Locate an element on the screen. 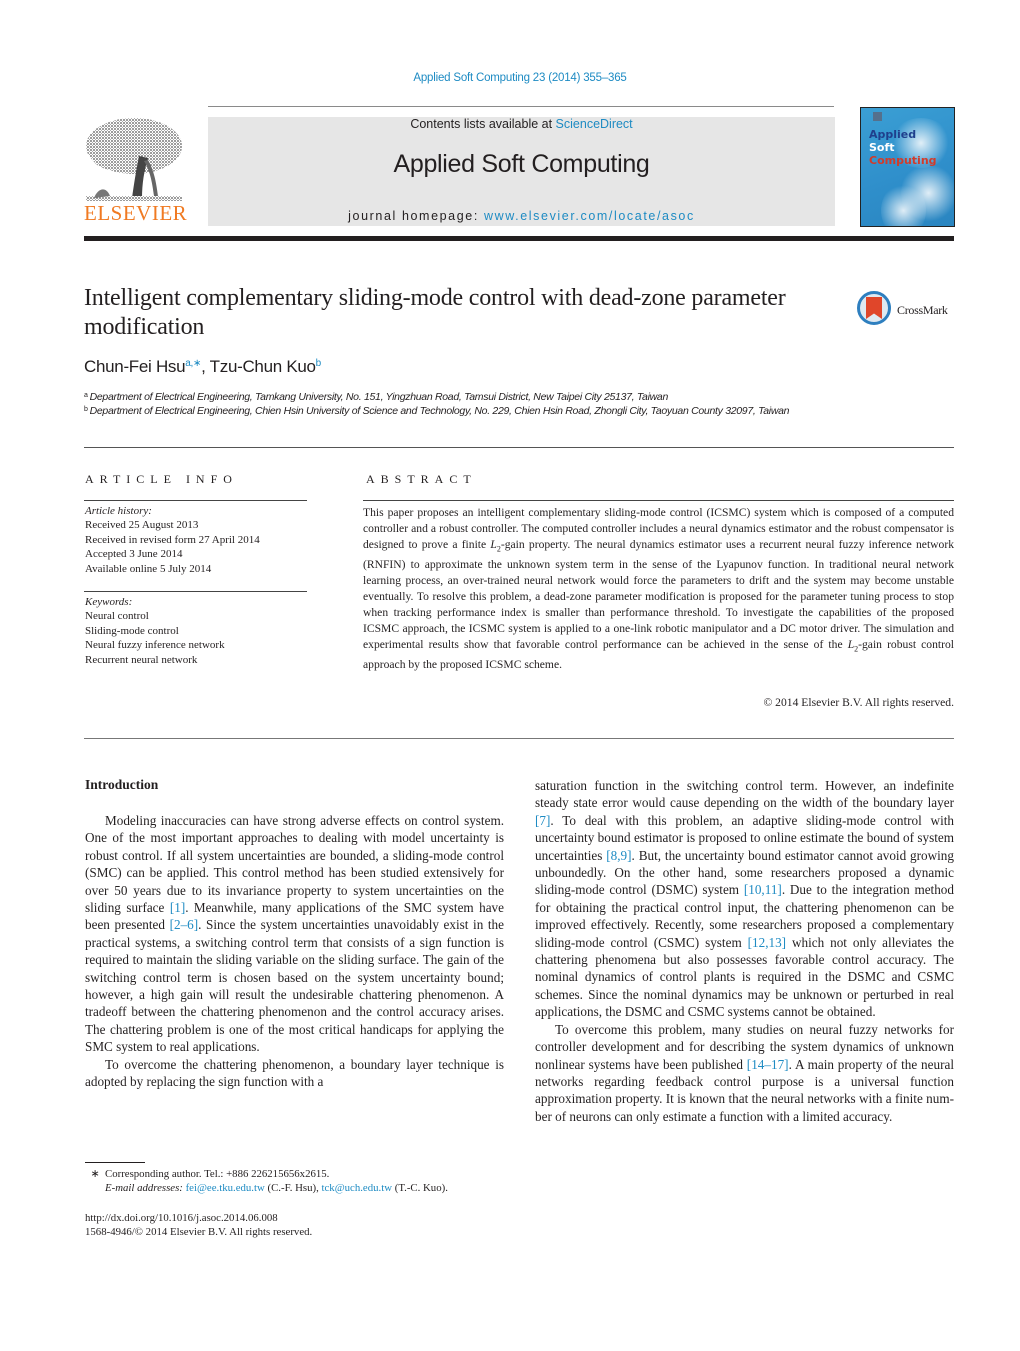 The width and height of the screenshot is (1020, 1351). citation-link: [2–6] is located at coordinates (184, 924).